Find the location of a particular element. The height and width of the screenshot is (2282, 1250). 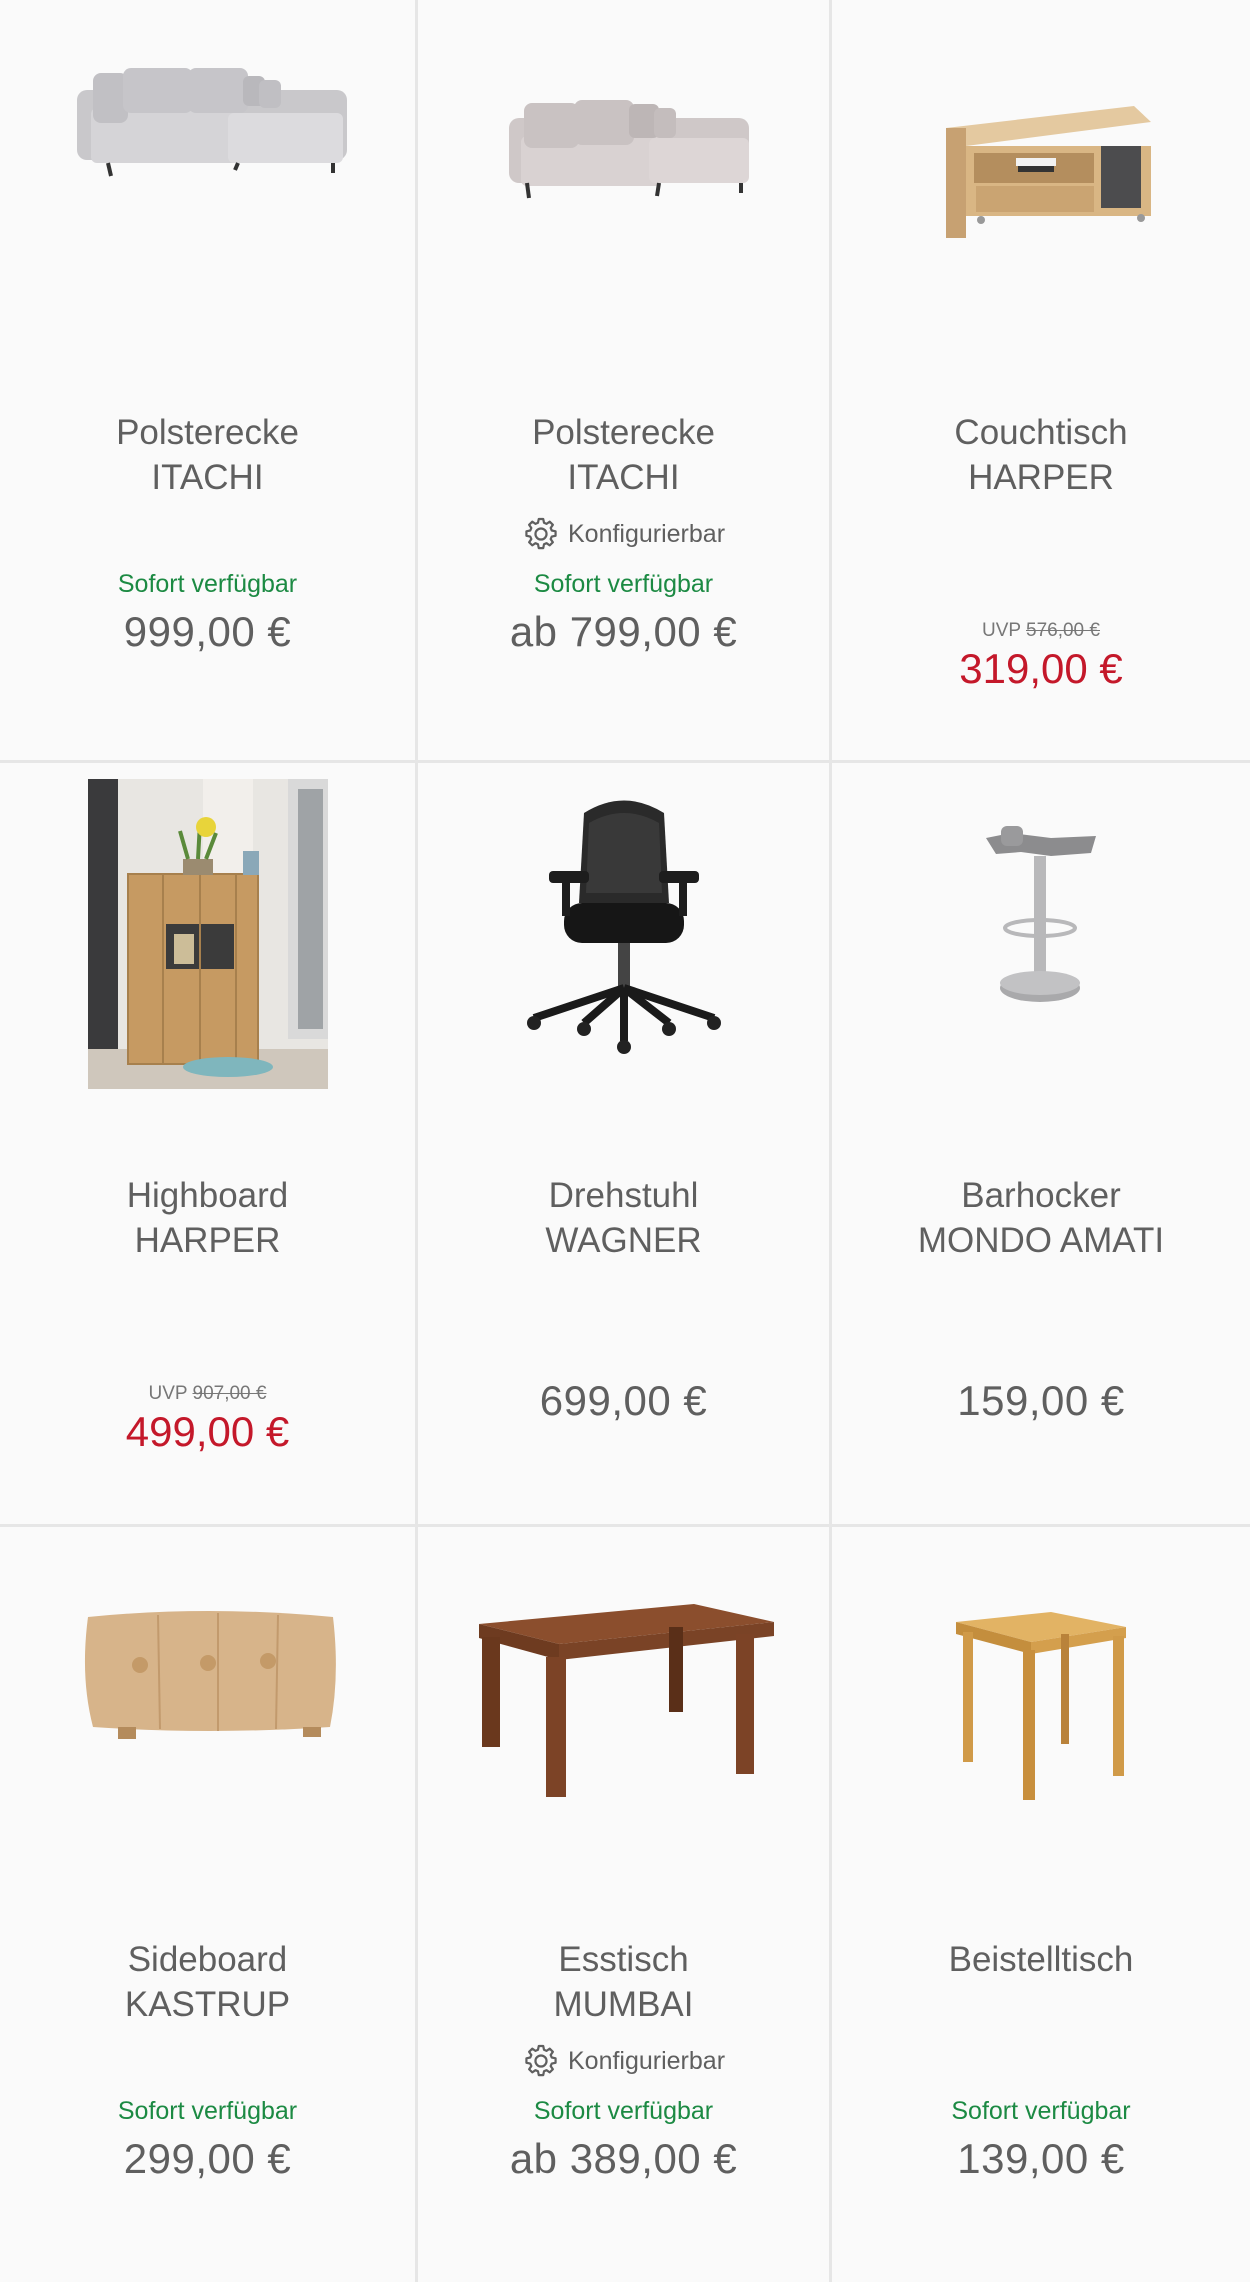

sideboard-image is located at coordinates (210, 1675).